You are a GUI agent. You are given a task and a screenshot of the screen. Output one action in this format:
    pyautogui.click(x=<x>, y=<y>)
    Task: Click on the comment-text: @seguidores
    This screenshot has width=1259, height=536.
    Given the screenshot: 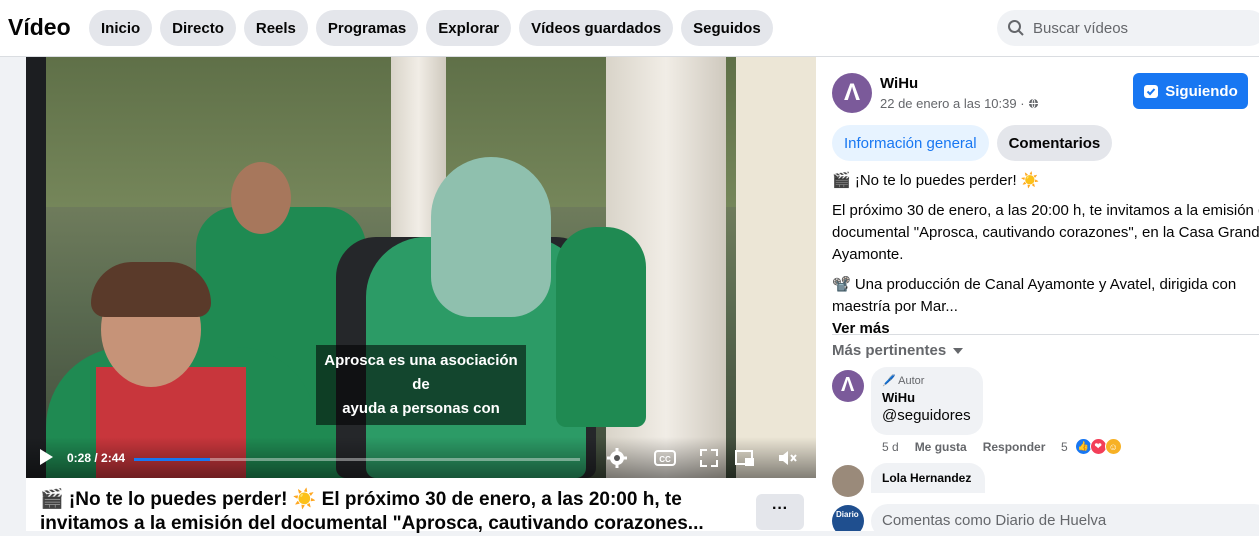 What is the action you would take?
    pyautogui.click(x=927, y=415)
    